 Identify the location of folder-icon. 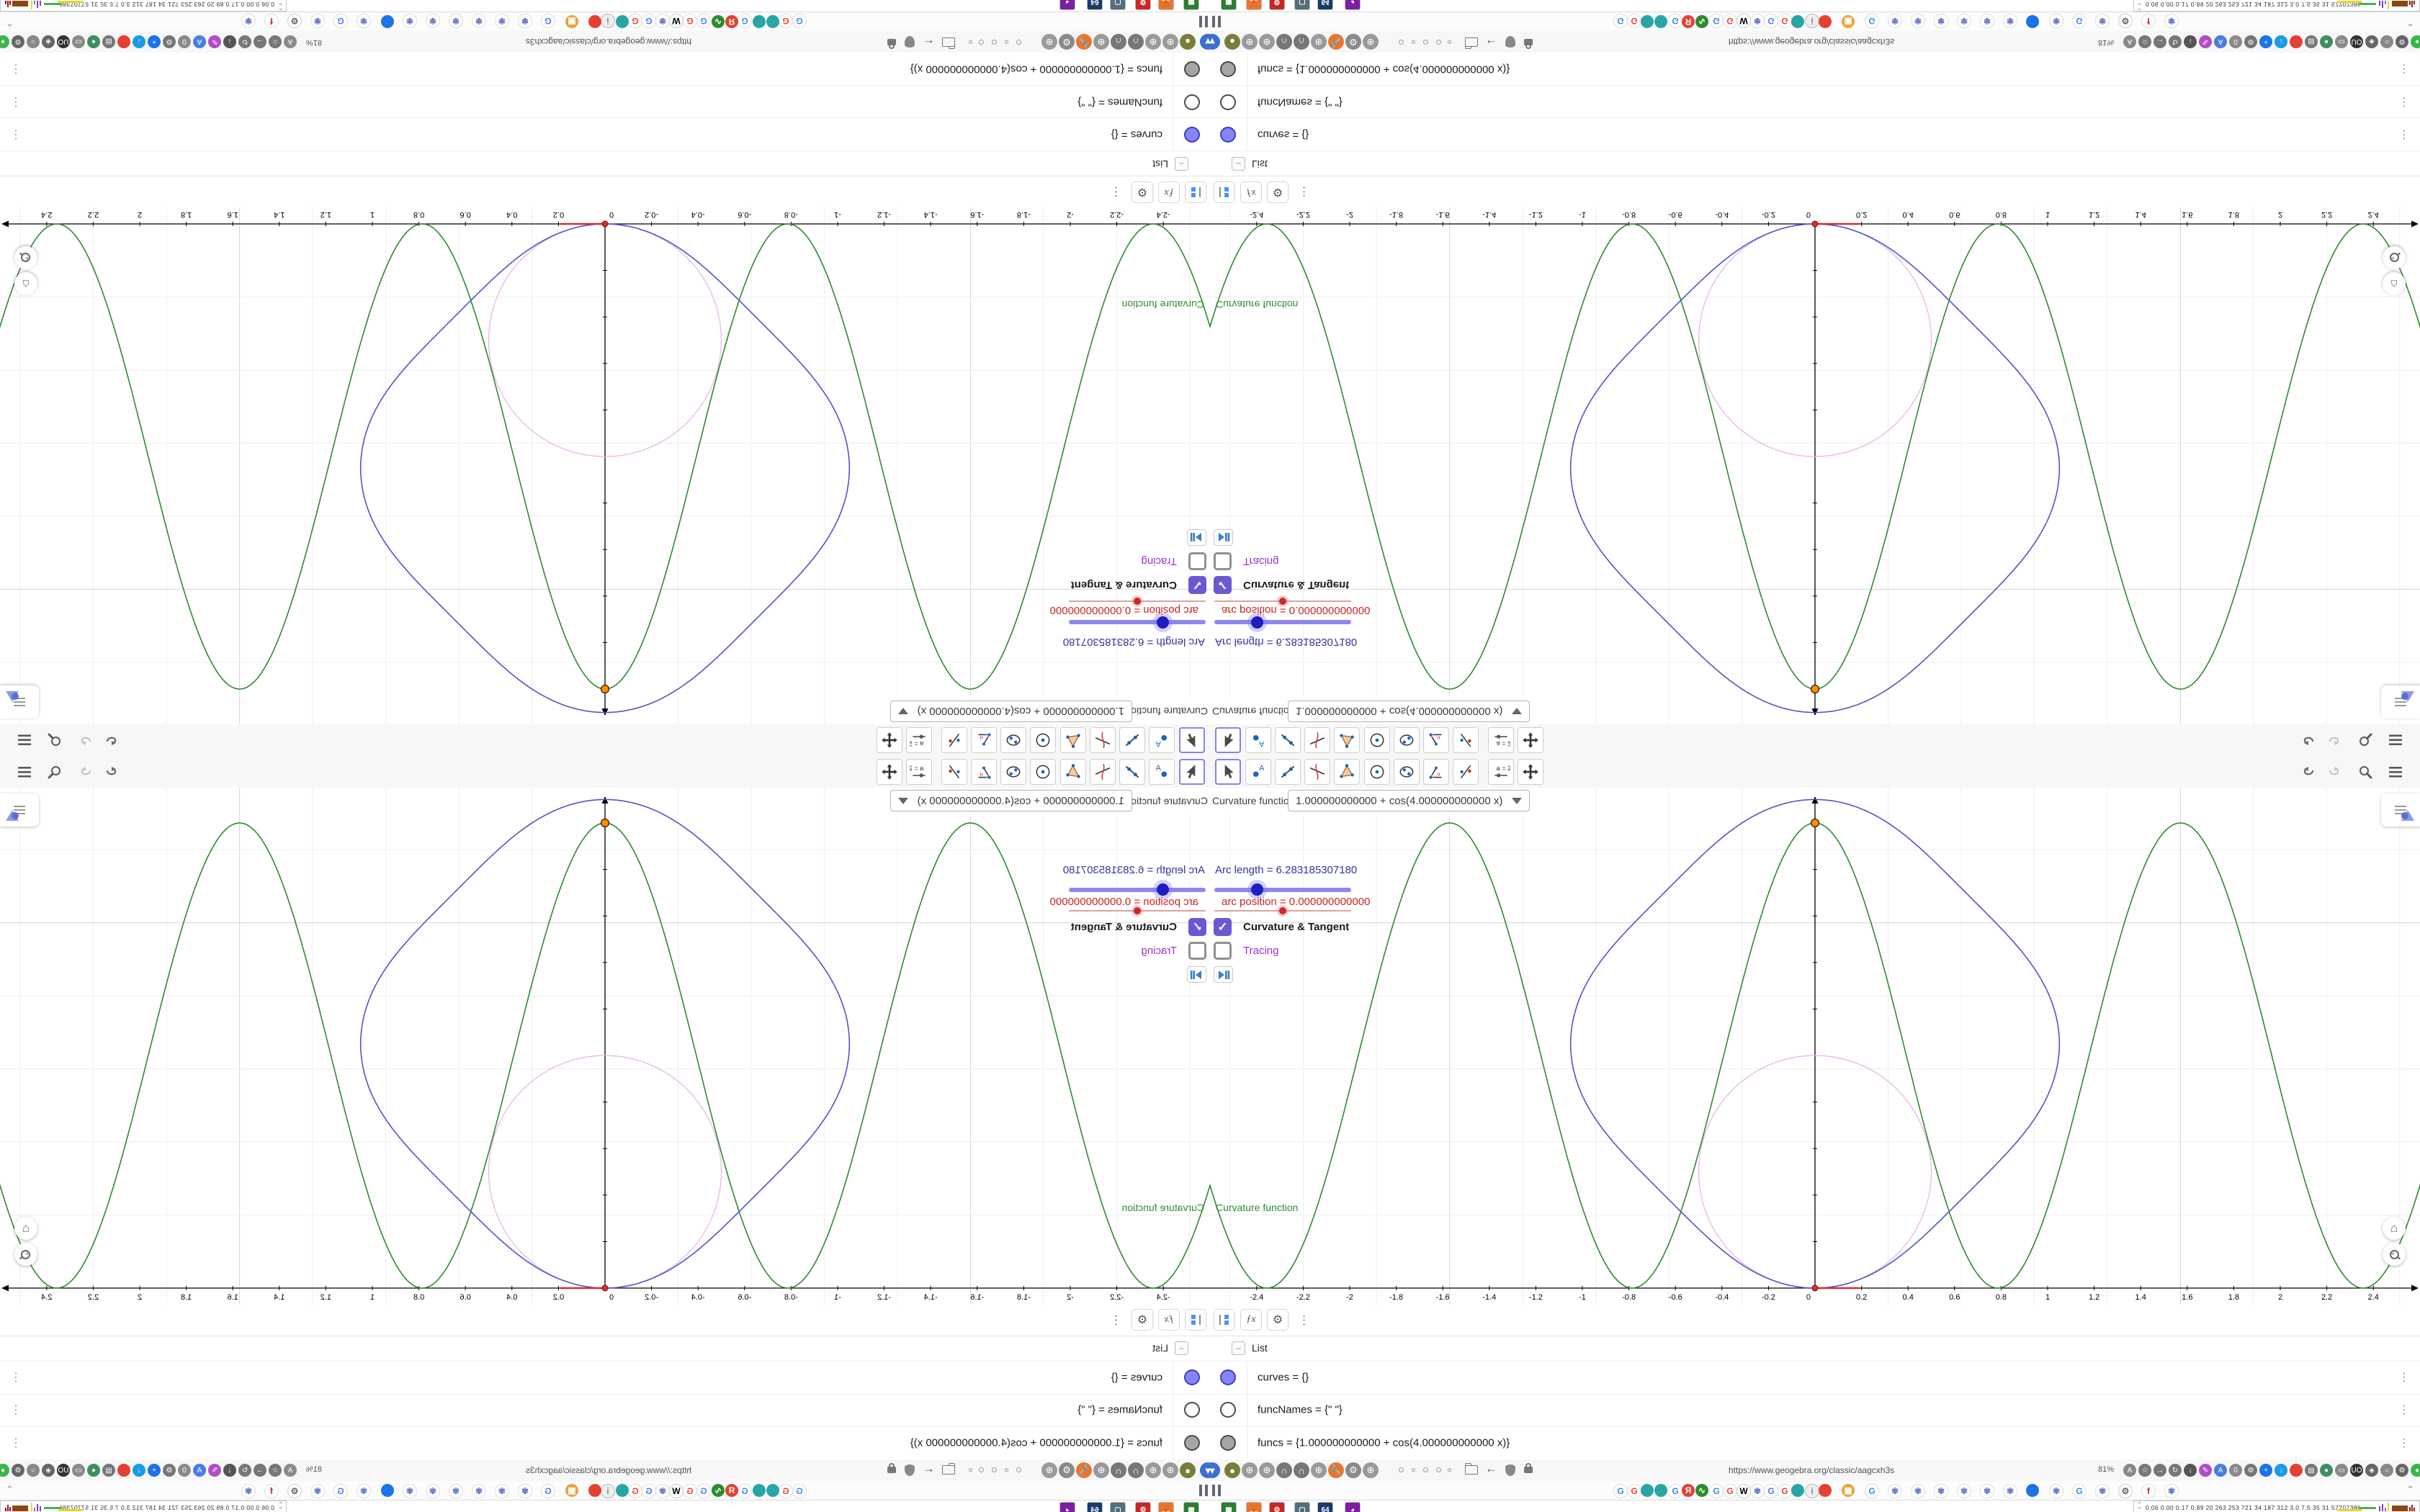
(948, 1470).